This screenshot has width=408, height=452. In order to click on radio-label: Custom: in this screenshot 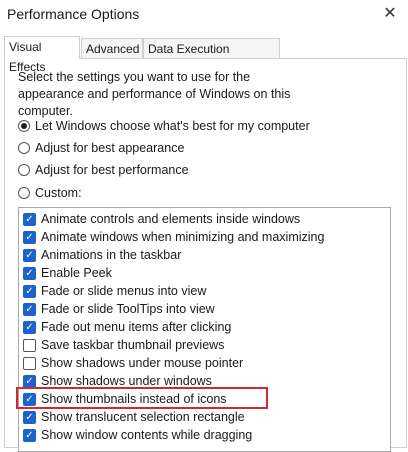, I will do `click(58, 193)`.